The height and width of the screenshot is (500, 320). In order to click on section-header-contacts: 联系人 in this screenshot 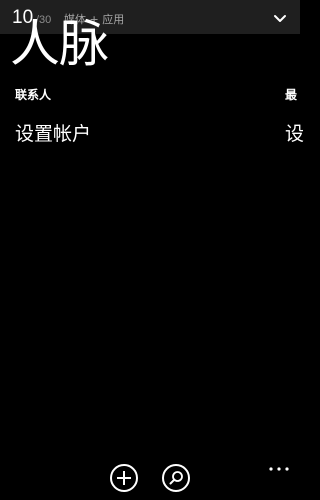, I will do `click(33, 95)`.